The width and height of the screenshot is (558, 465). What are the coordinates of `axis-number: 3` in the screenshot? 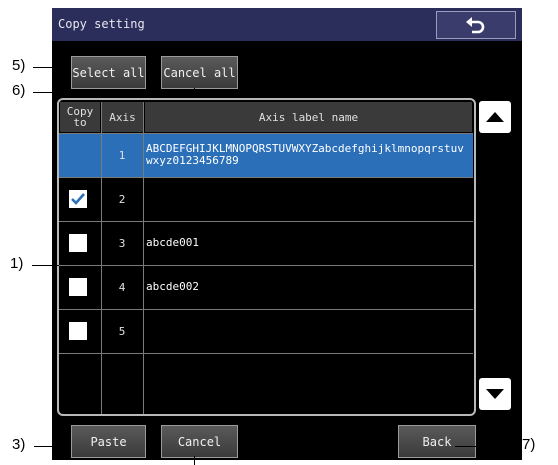 It's located at (122, 243).